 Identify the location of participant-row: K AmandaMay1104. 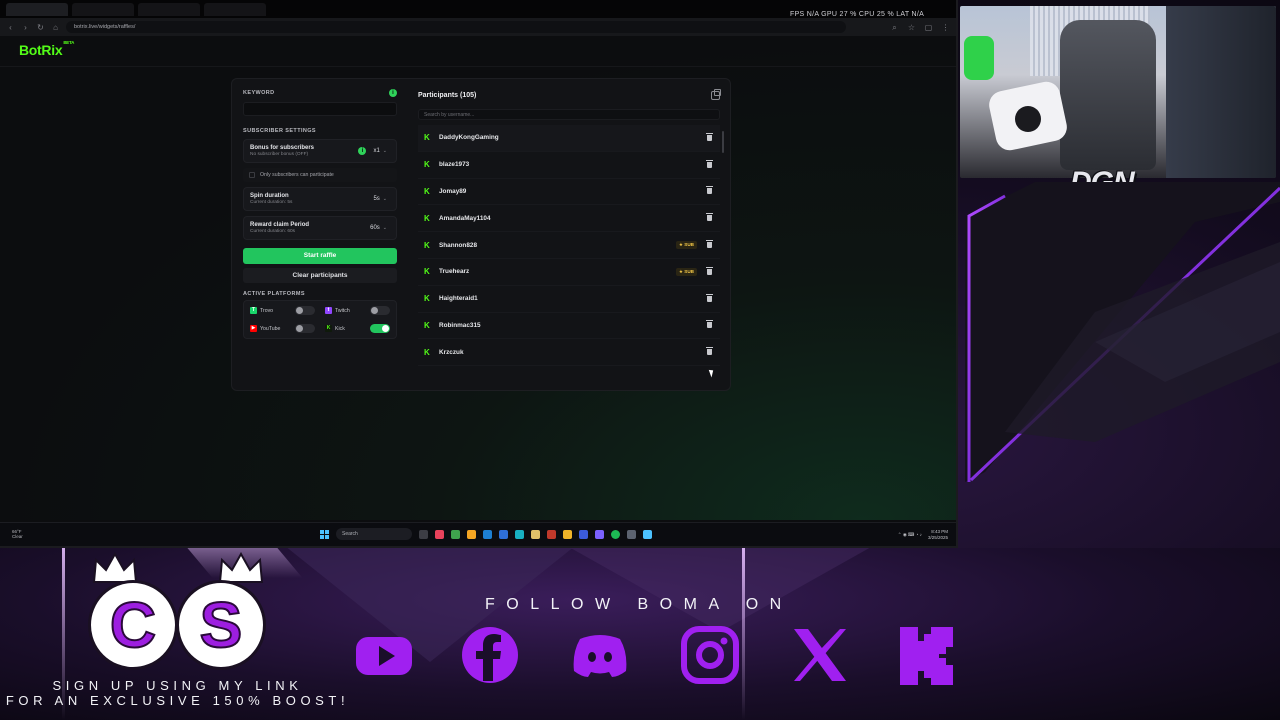
(569, 219).